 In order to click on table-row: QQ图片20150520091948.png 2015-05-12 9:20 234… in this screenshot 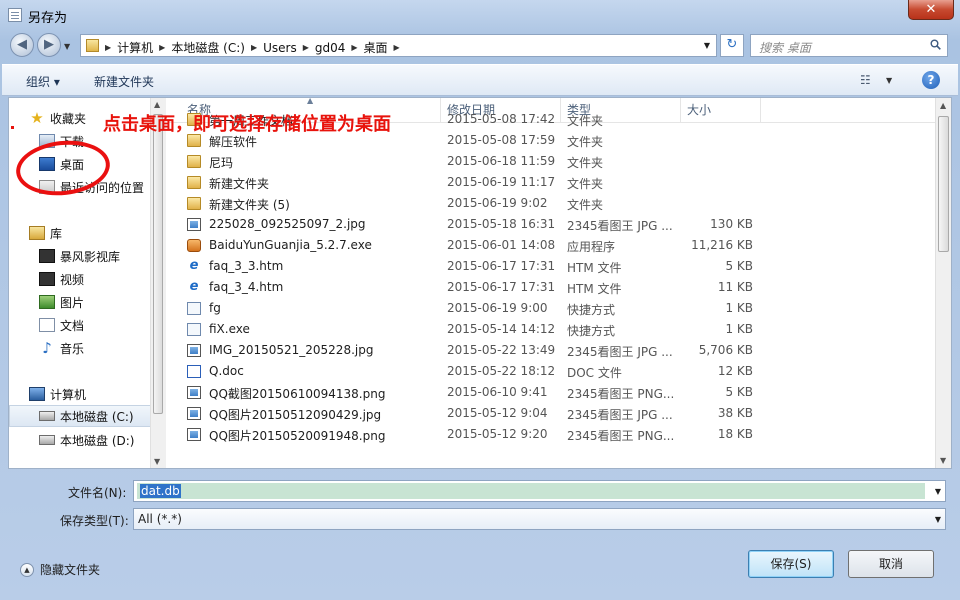, I will do `click(552, 434)`.